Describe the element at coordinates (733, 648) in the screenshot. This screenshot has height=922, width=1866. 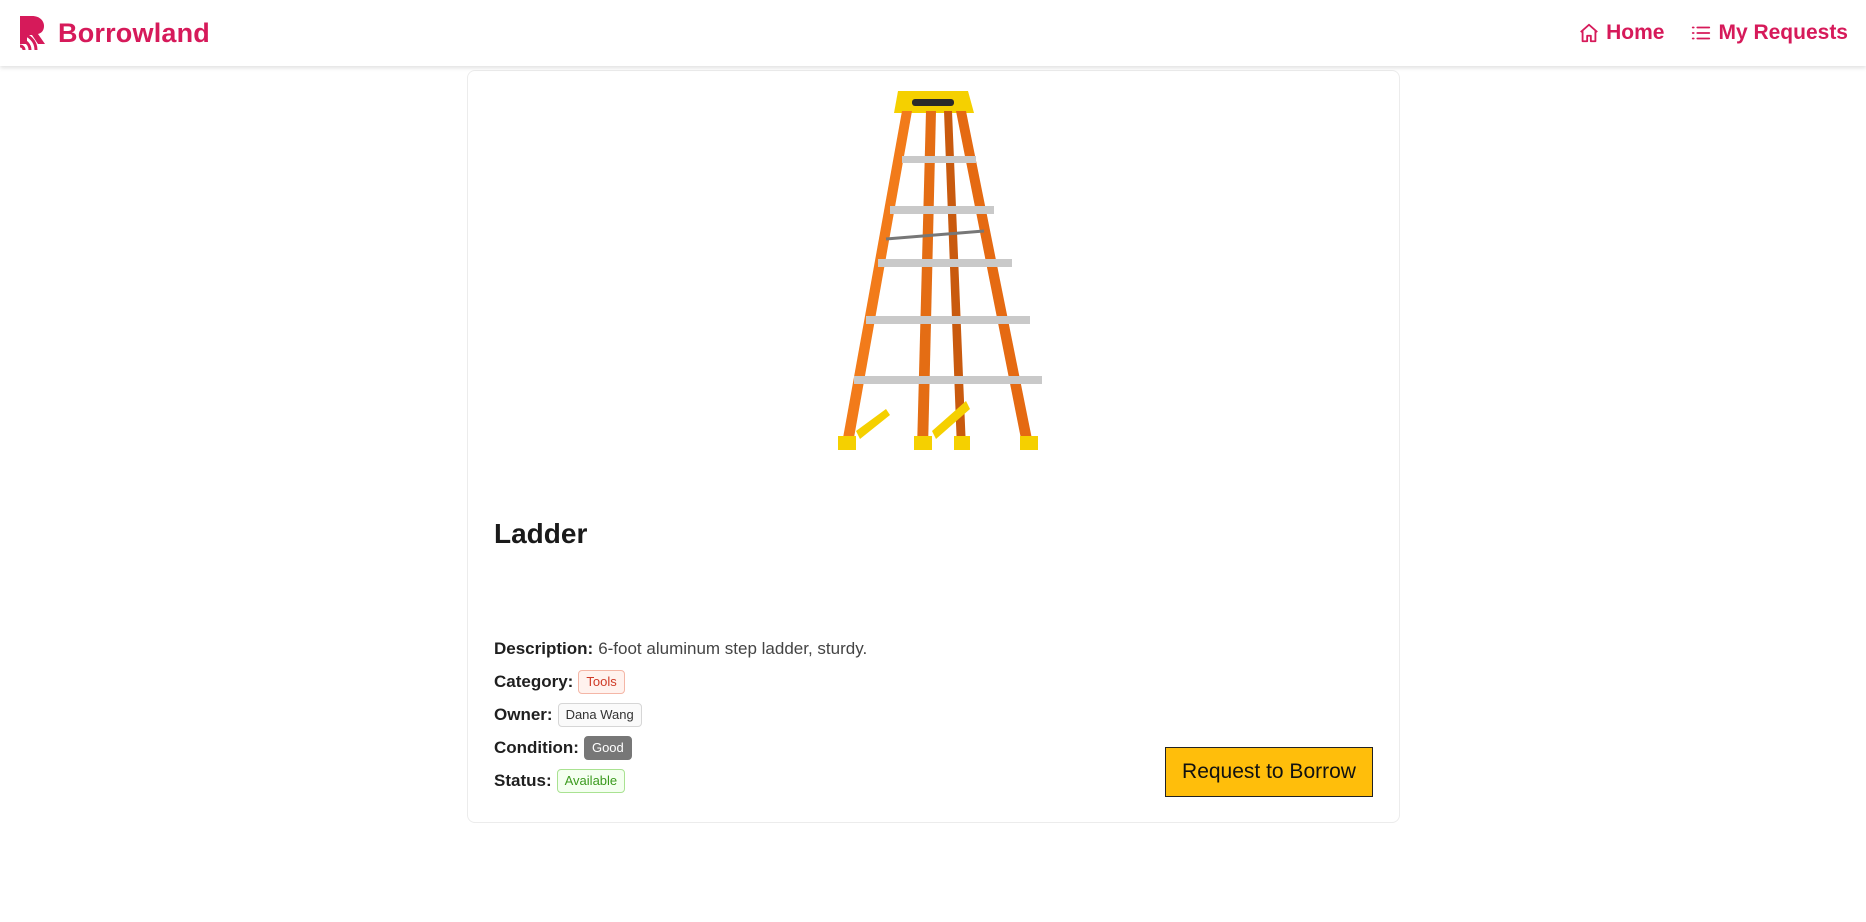
I see `description-value: 6-foot aluminum step ladder, sturdy.` at that location.